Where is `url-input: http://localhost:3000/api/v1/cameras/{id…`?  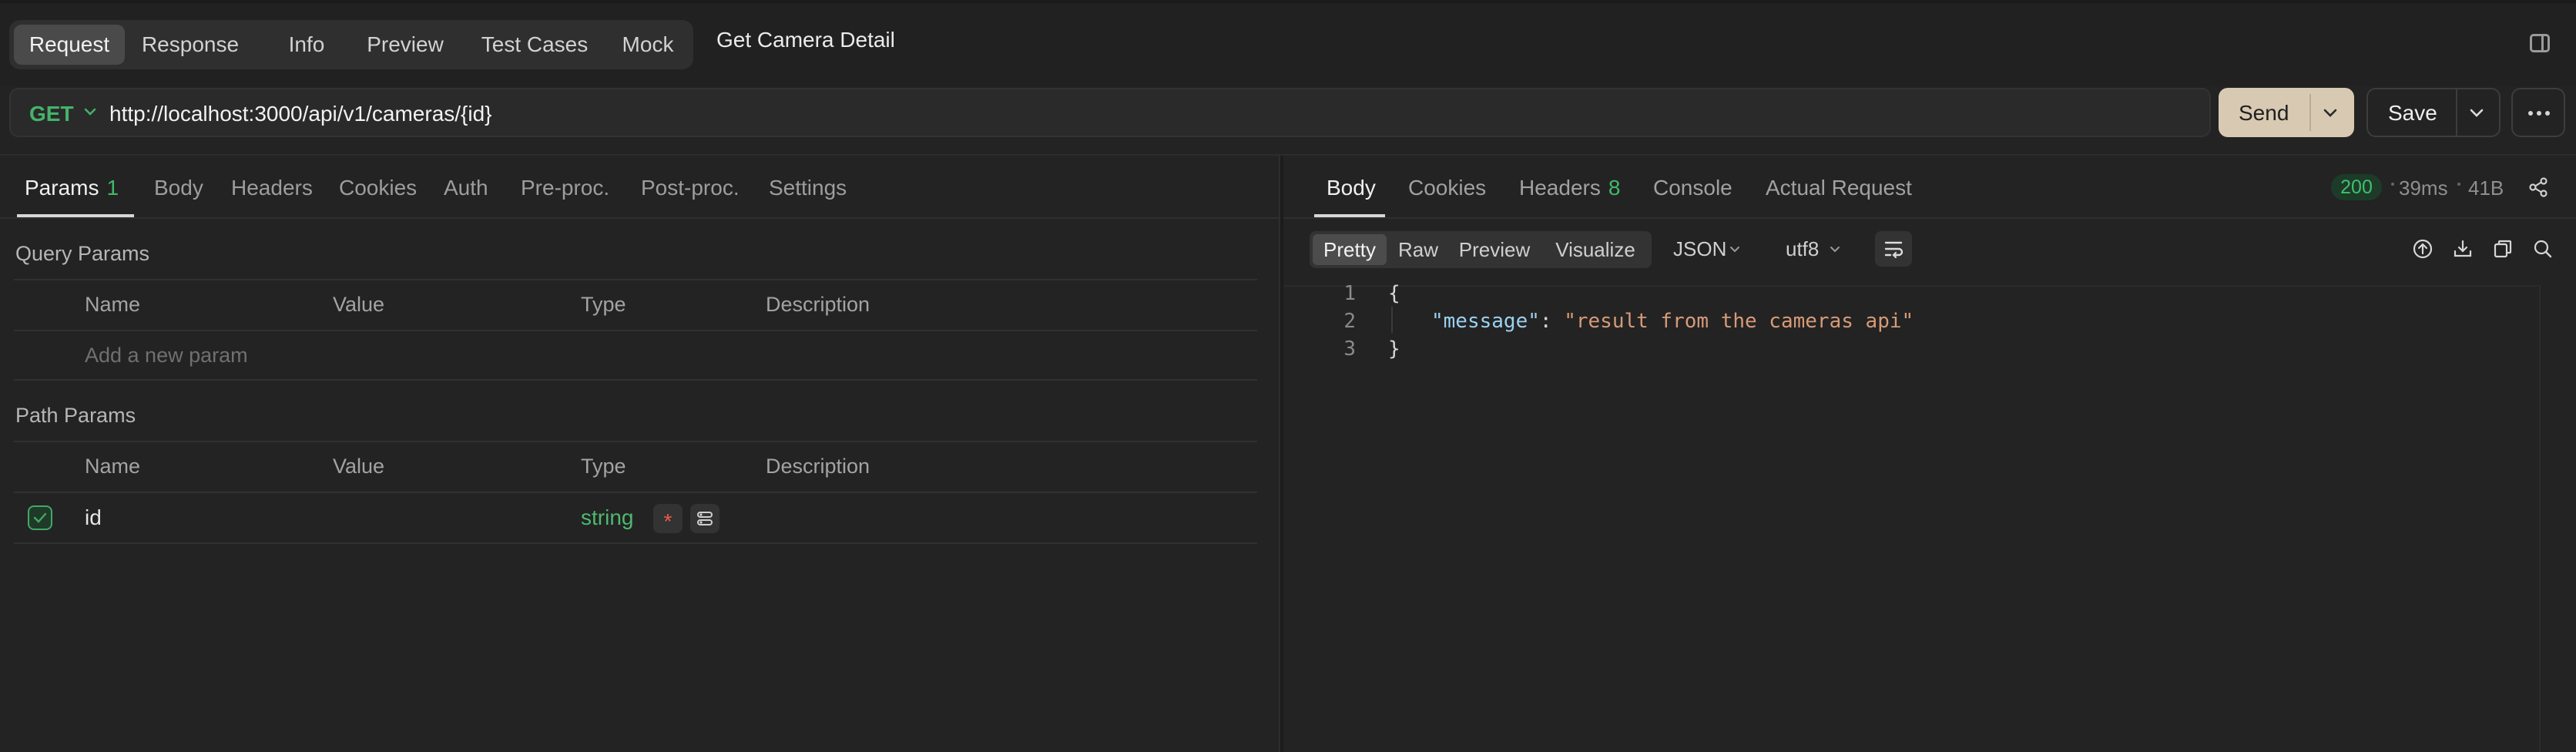 url-input: http://localhost:3000/api/v1/cameras/{id… is located at coordinates (300, 114).